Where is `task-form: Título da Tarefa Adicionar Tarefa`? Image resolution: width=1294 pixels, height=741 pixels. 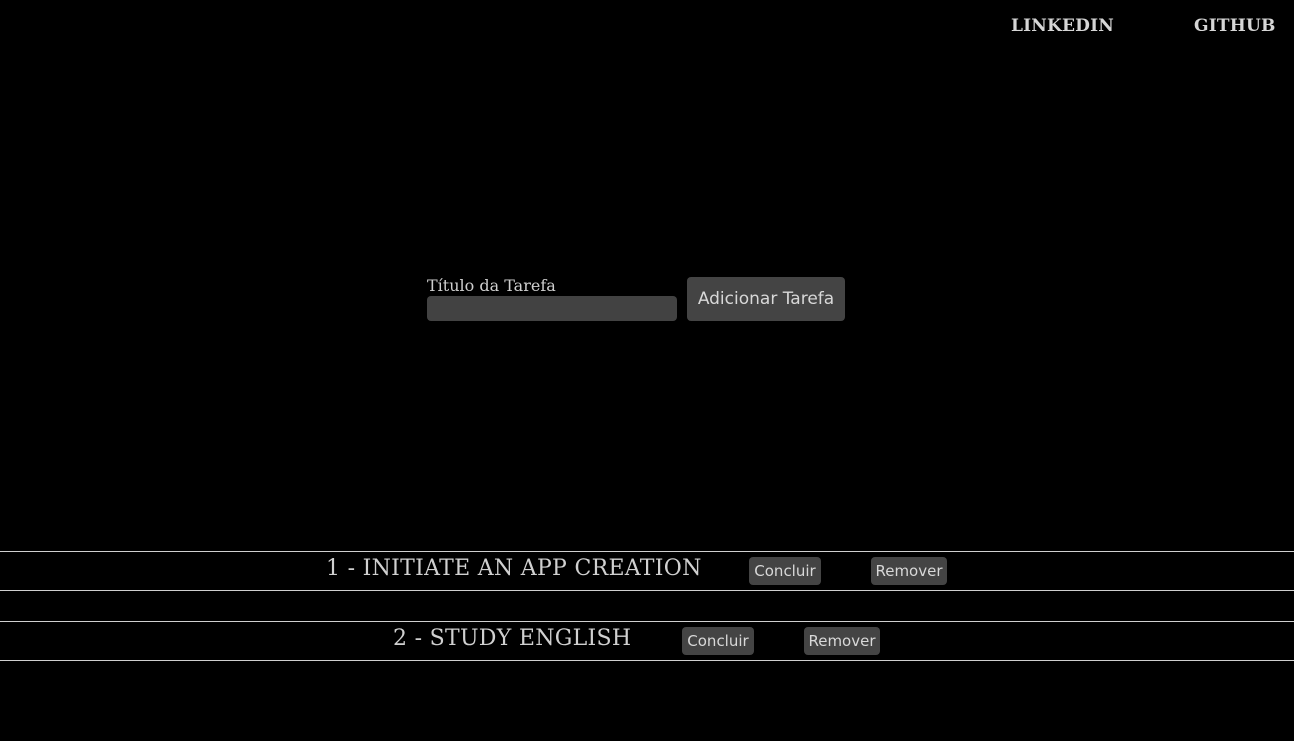
task-form: Título da Tarefa Adicionar Tarefa is located at coordinates (637, 300).